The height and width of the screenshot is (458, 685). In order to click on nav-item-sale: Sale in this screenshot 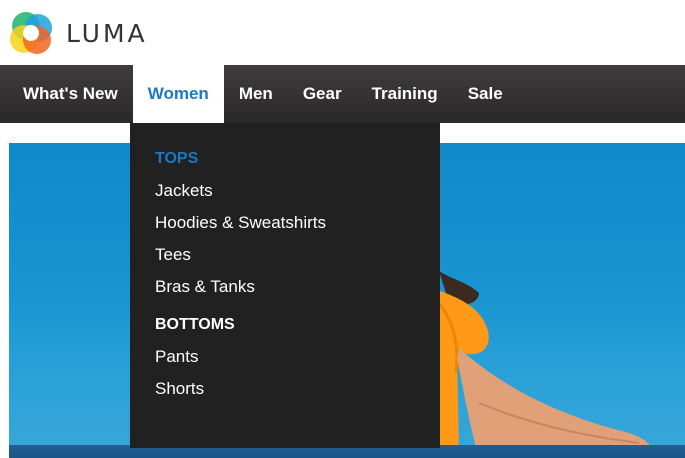, I will do `click(485, 94)`.